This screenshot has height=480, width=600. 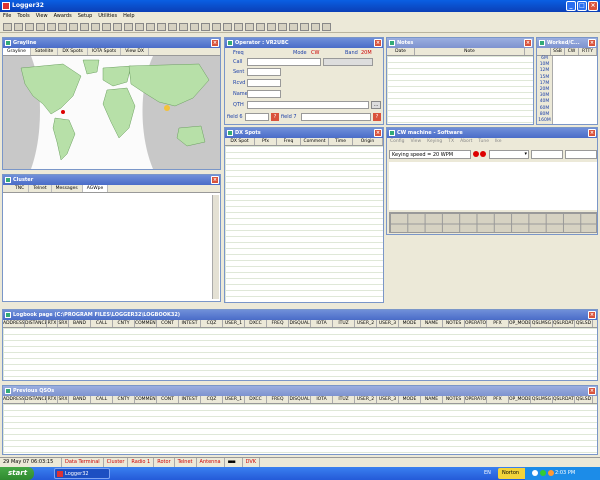 What do you see at coordinates (95, 188) in the screenshot?
I see `tab-agwpe: AGWpe` at bounding box center [95, 188].